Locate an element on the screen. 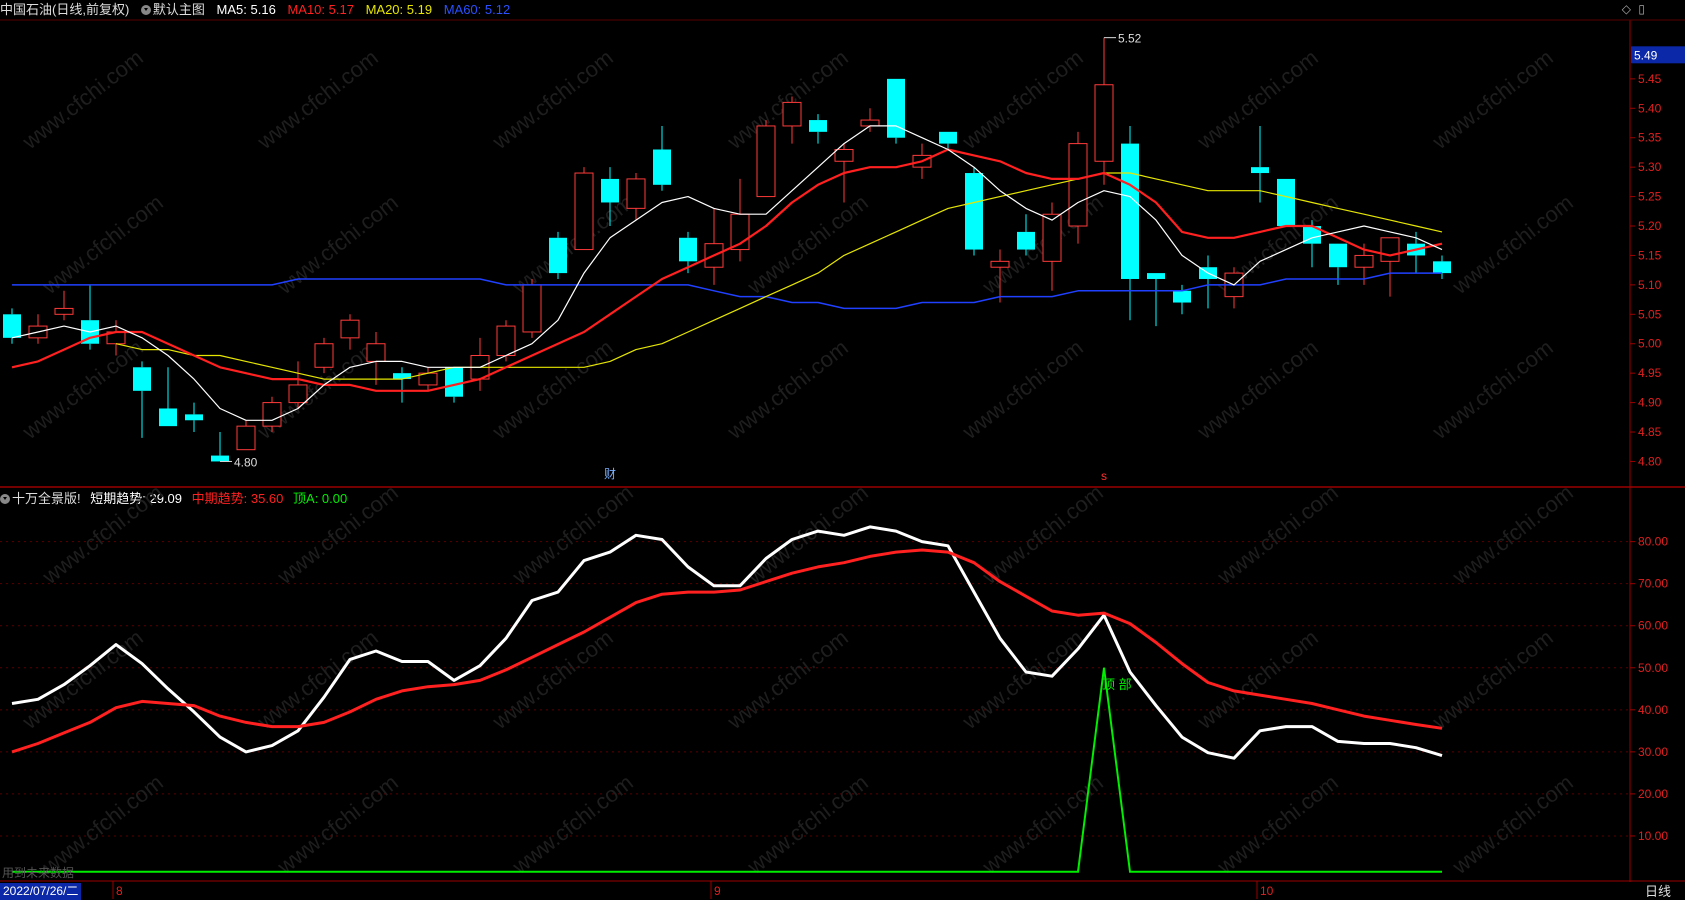  sub-tick-label: 30.00 is located at coordinates (1653, 752).